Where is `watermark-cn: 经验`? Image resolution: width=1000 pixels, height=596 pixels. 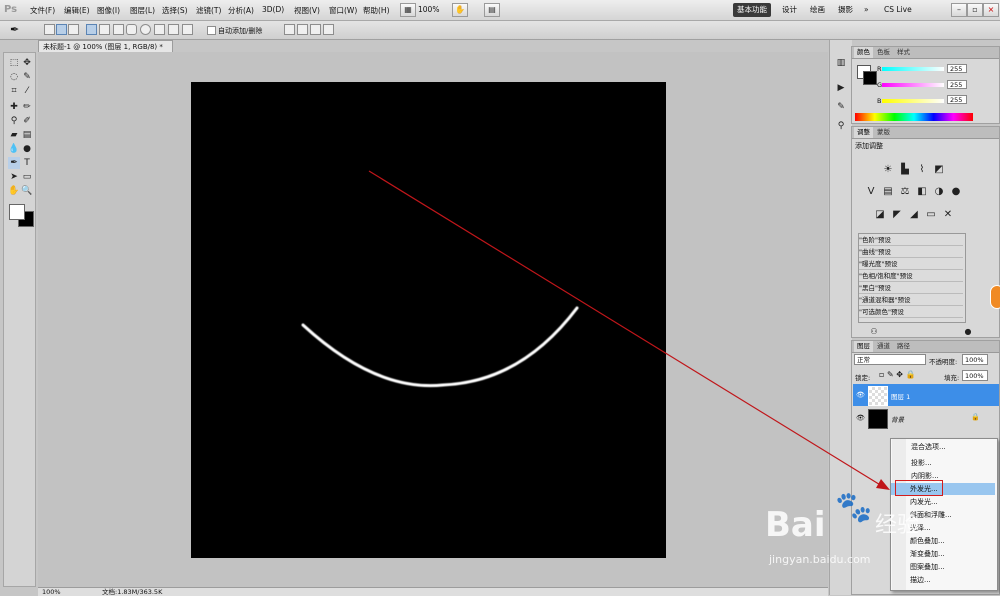 watermark-cn: 经验 is located at coordinates (897, 525).